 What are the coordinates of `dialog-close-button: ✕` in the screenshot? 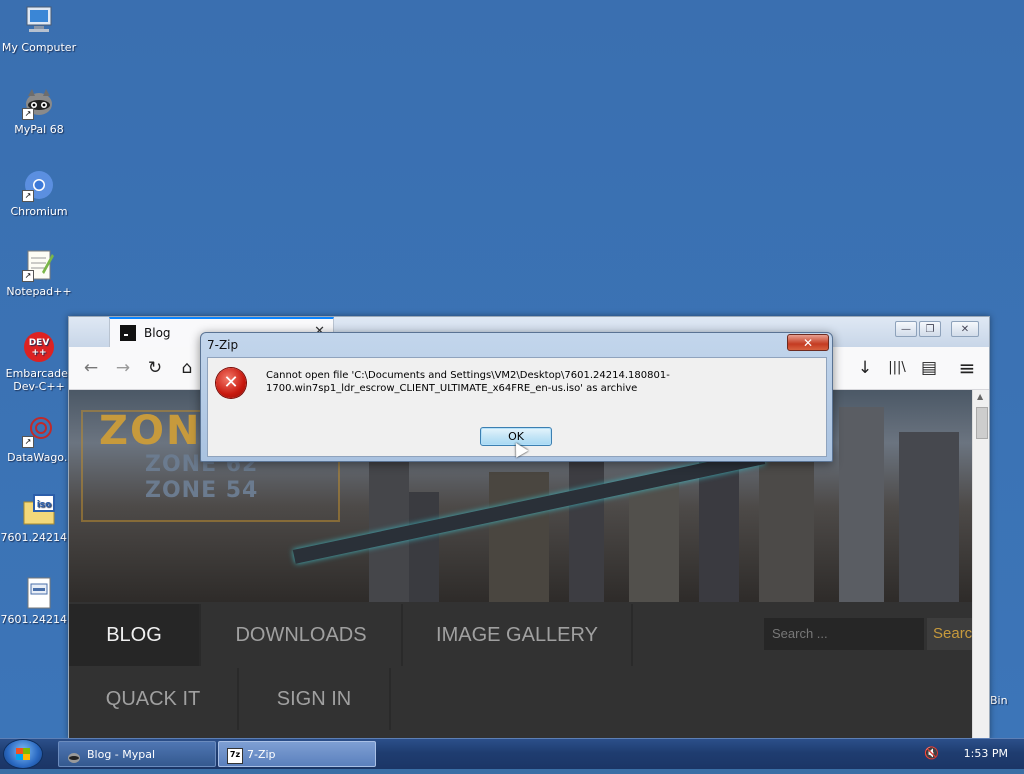 It's located at (808, 342).